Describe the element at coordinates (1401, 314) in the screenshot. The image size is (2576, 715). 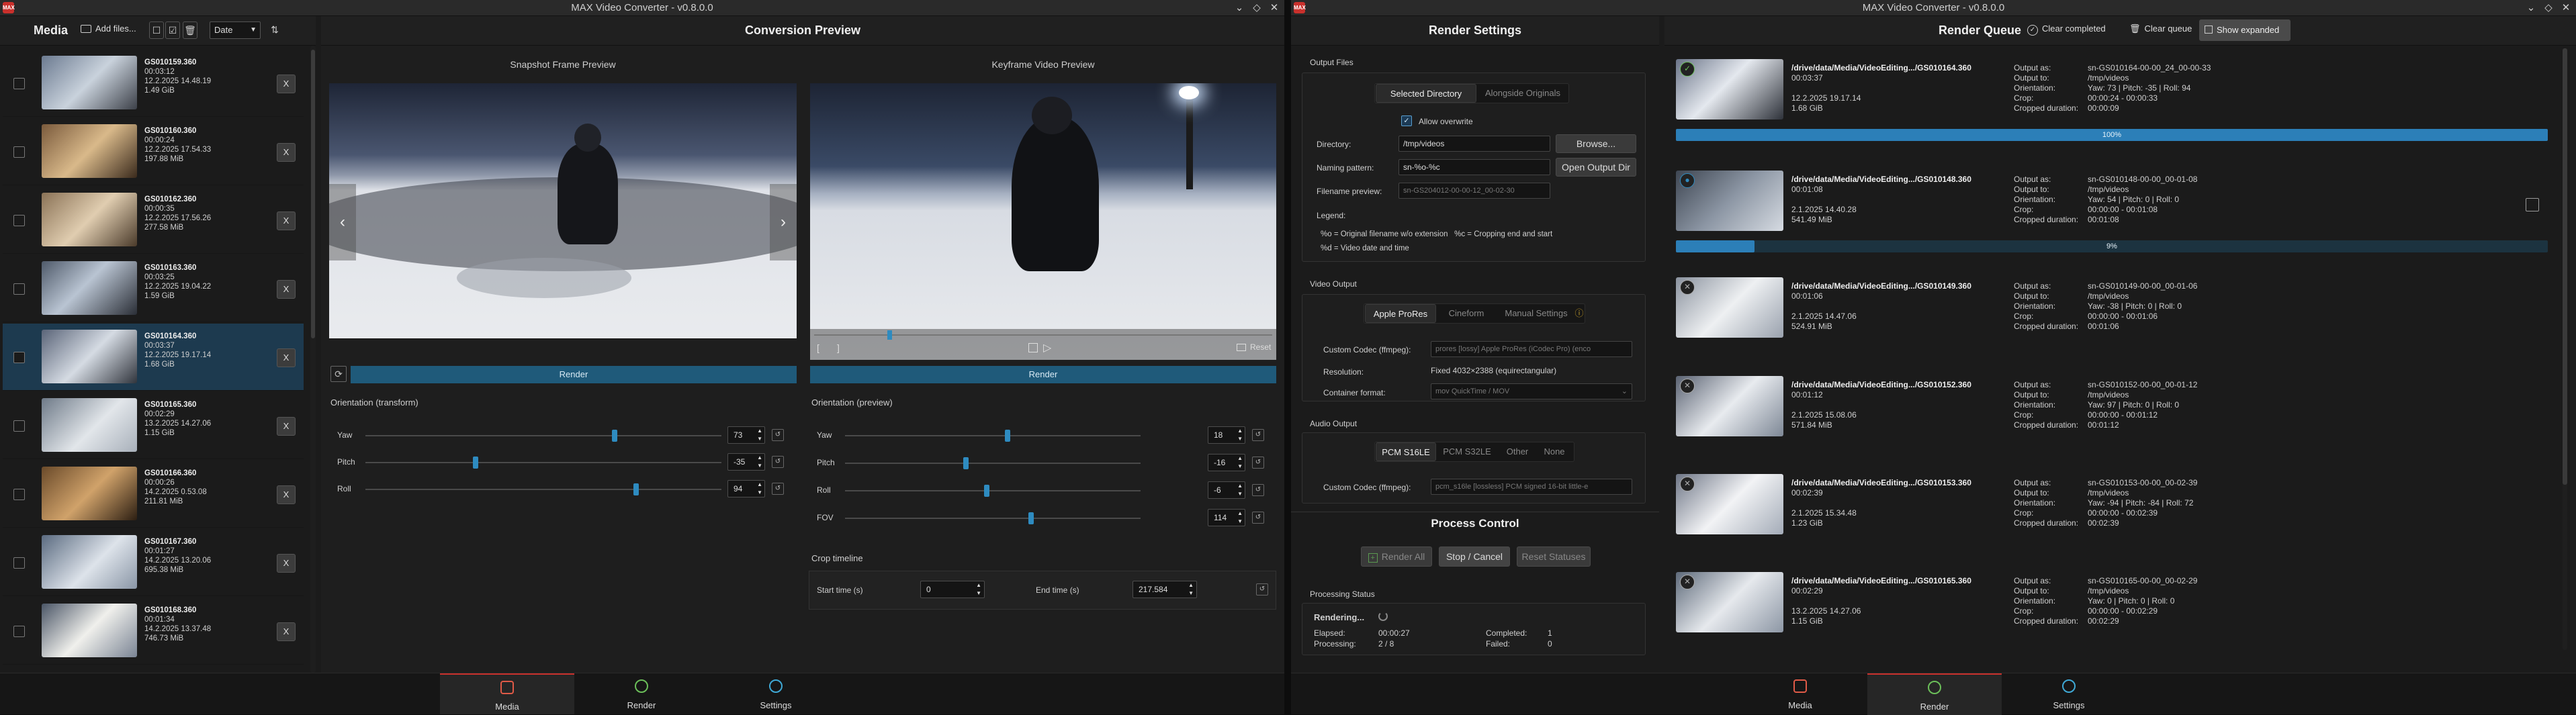
I see `seg-apple-prores: Apple ProRes` at that location.